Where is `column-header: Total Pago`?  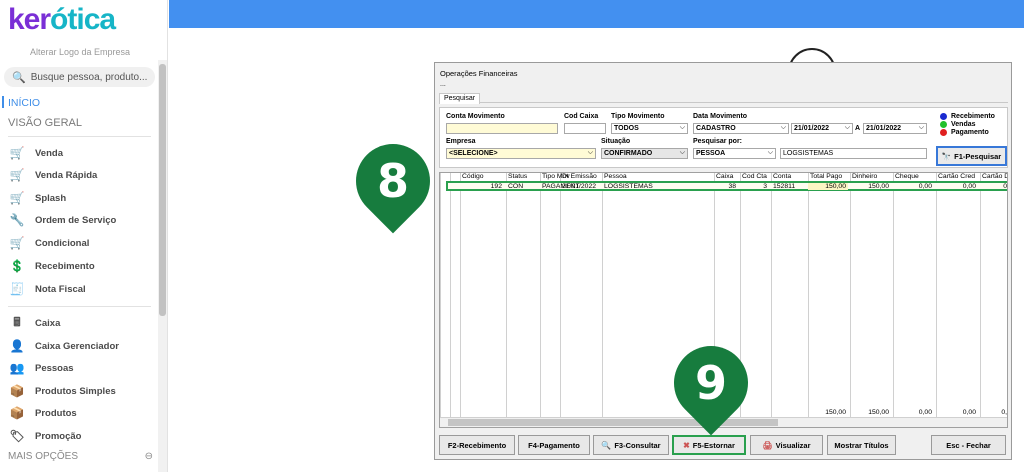 column-header: Total Pago is located at coordinates (828, 176).